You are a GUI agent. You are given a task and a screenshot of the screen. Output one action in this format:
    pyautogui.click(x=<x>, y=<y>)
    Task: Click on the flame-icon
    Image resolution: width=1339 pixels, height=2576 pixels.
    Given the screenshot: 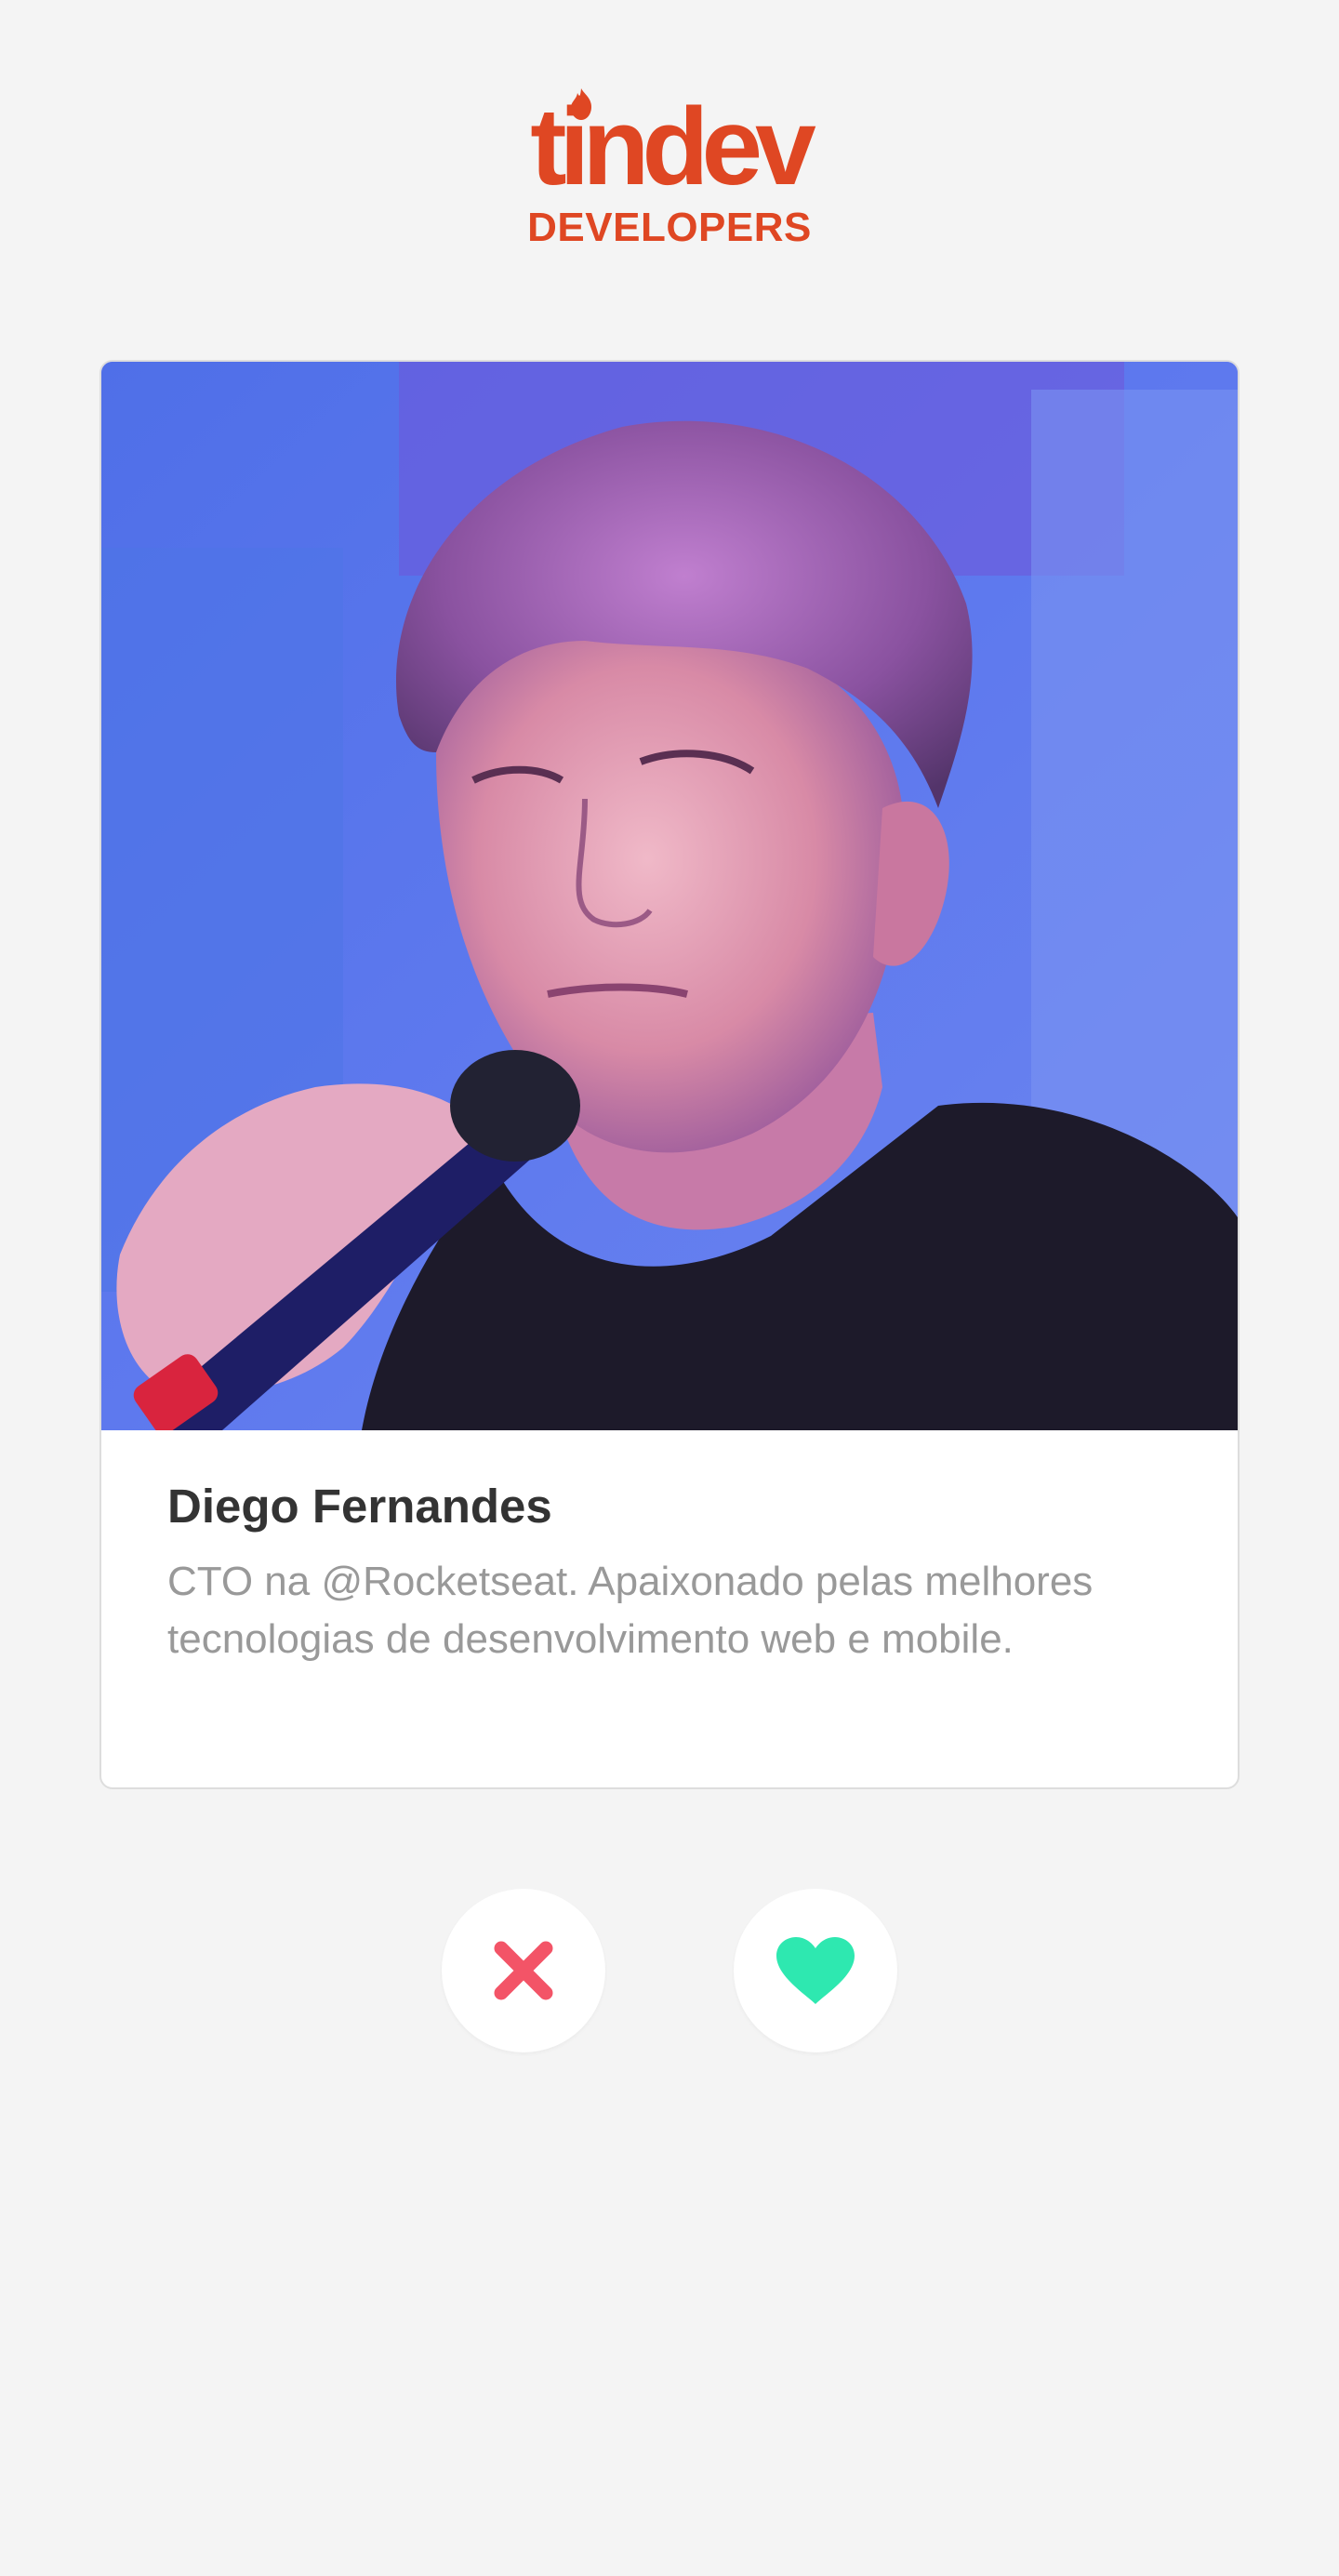 What is the action you would take?
    pyautogui.click(x=581, y=104)
    